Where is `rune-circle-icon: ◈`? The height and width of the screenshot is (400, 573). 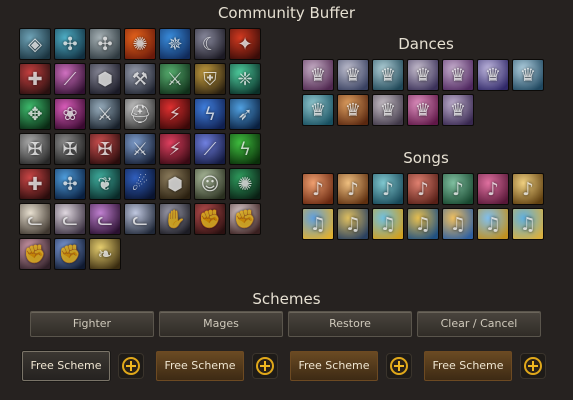
rune-circle-icon: ◈ is located at coordinates (35, 44).